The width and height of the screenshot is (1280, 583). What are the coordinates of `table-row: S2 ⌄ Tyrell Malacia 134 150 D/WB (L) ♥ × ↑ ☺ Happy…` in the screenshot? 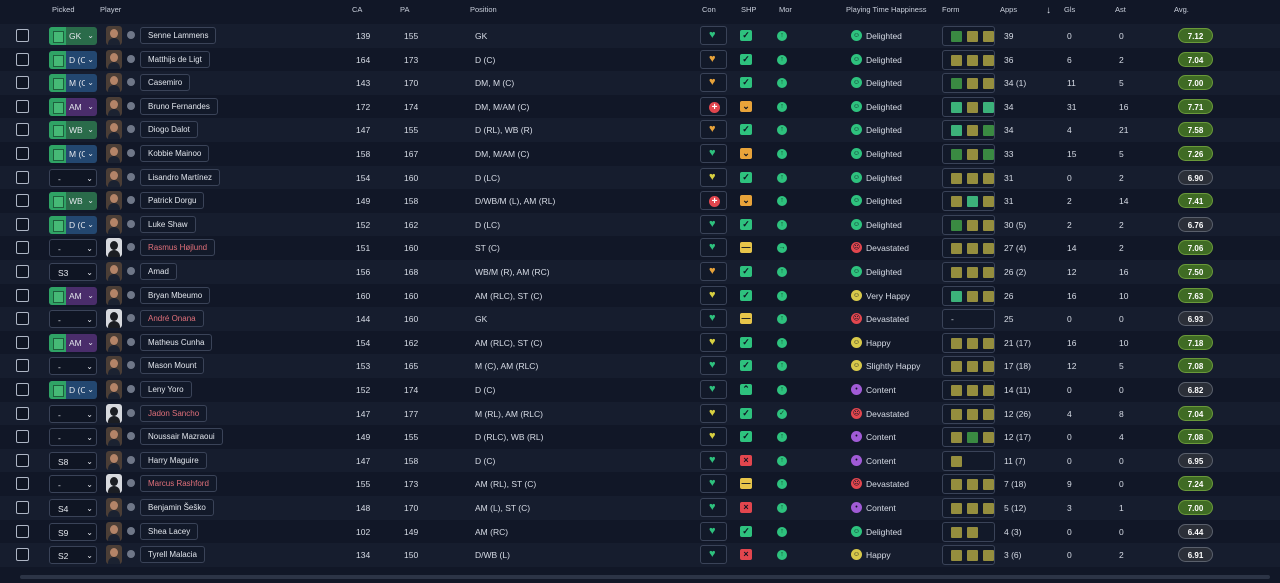 It's located at (640, 555).